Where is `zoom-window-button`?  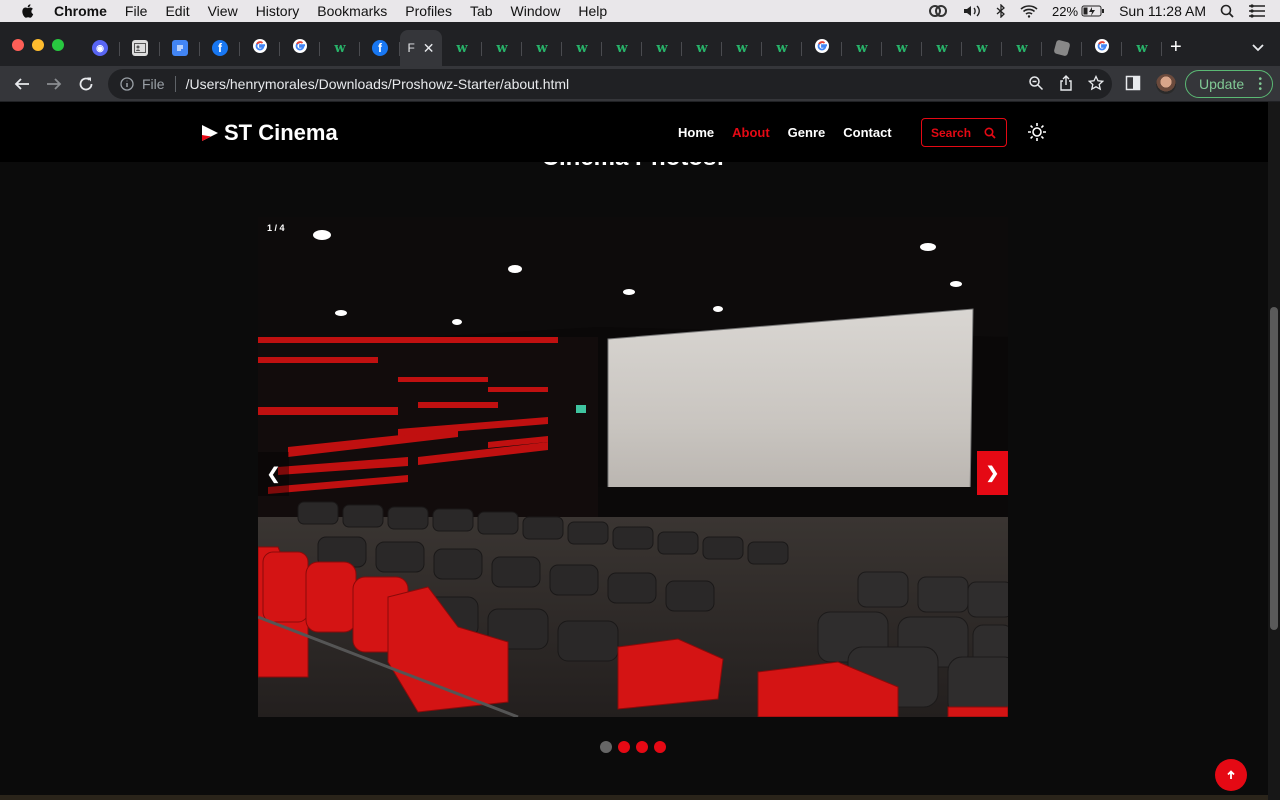
zoom-window-button is located at coordinates (58, 45).